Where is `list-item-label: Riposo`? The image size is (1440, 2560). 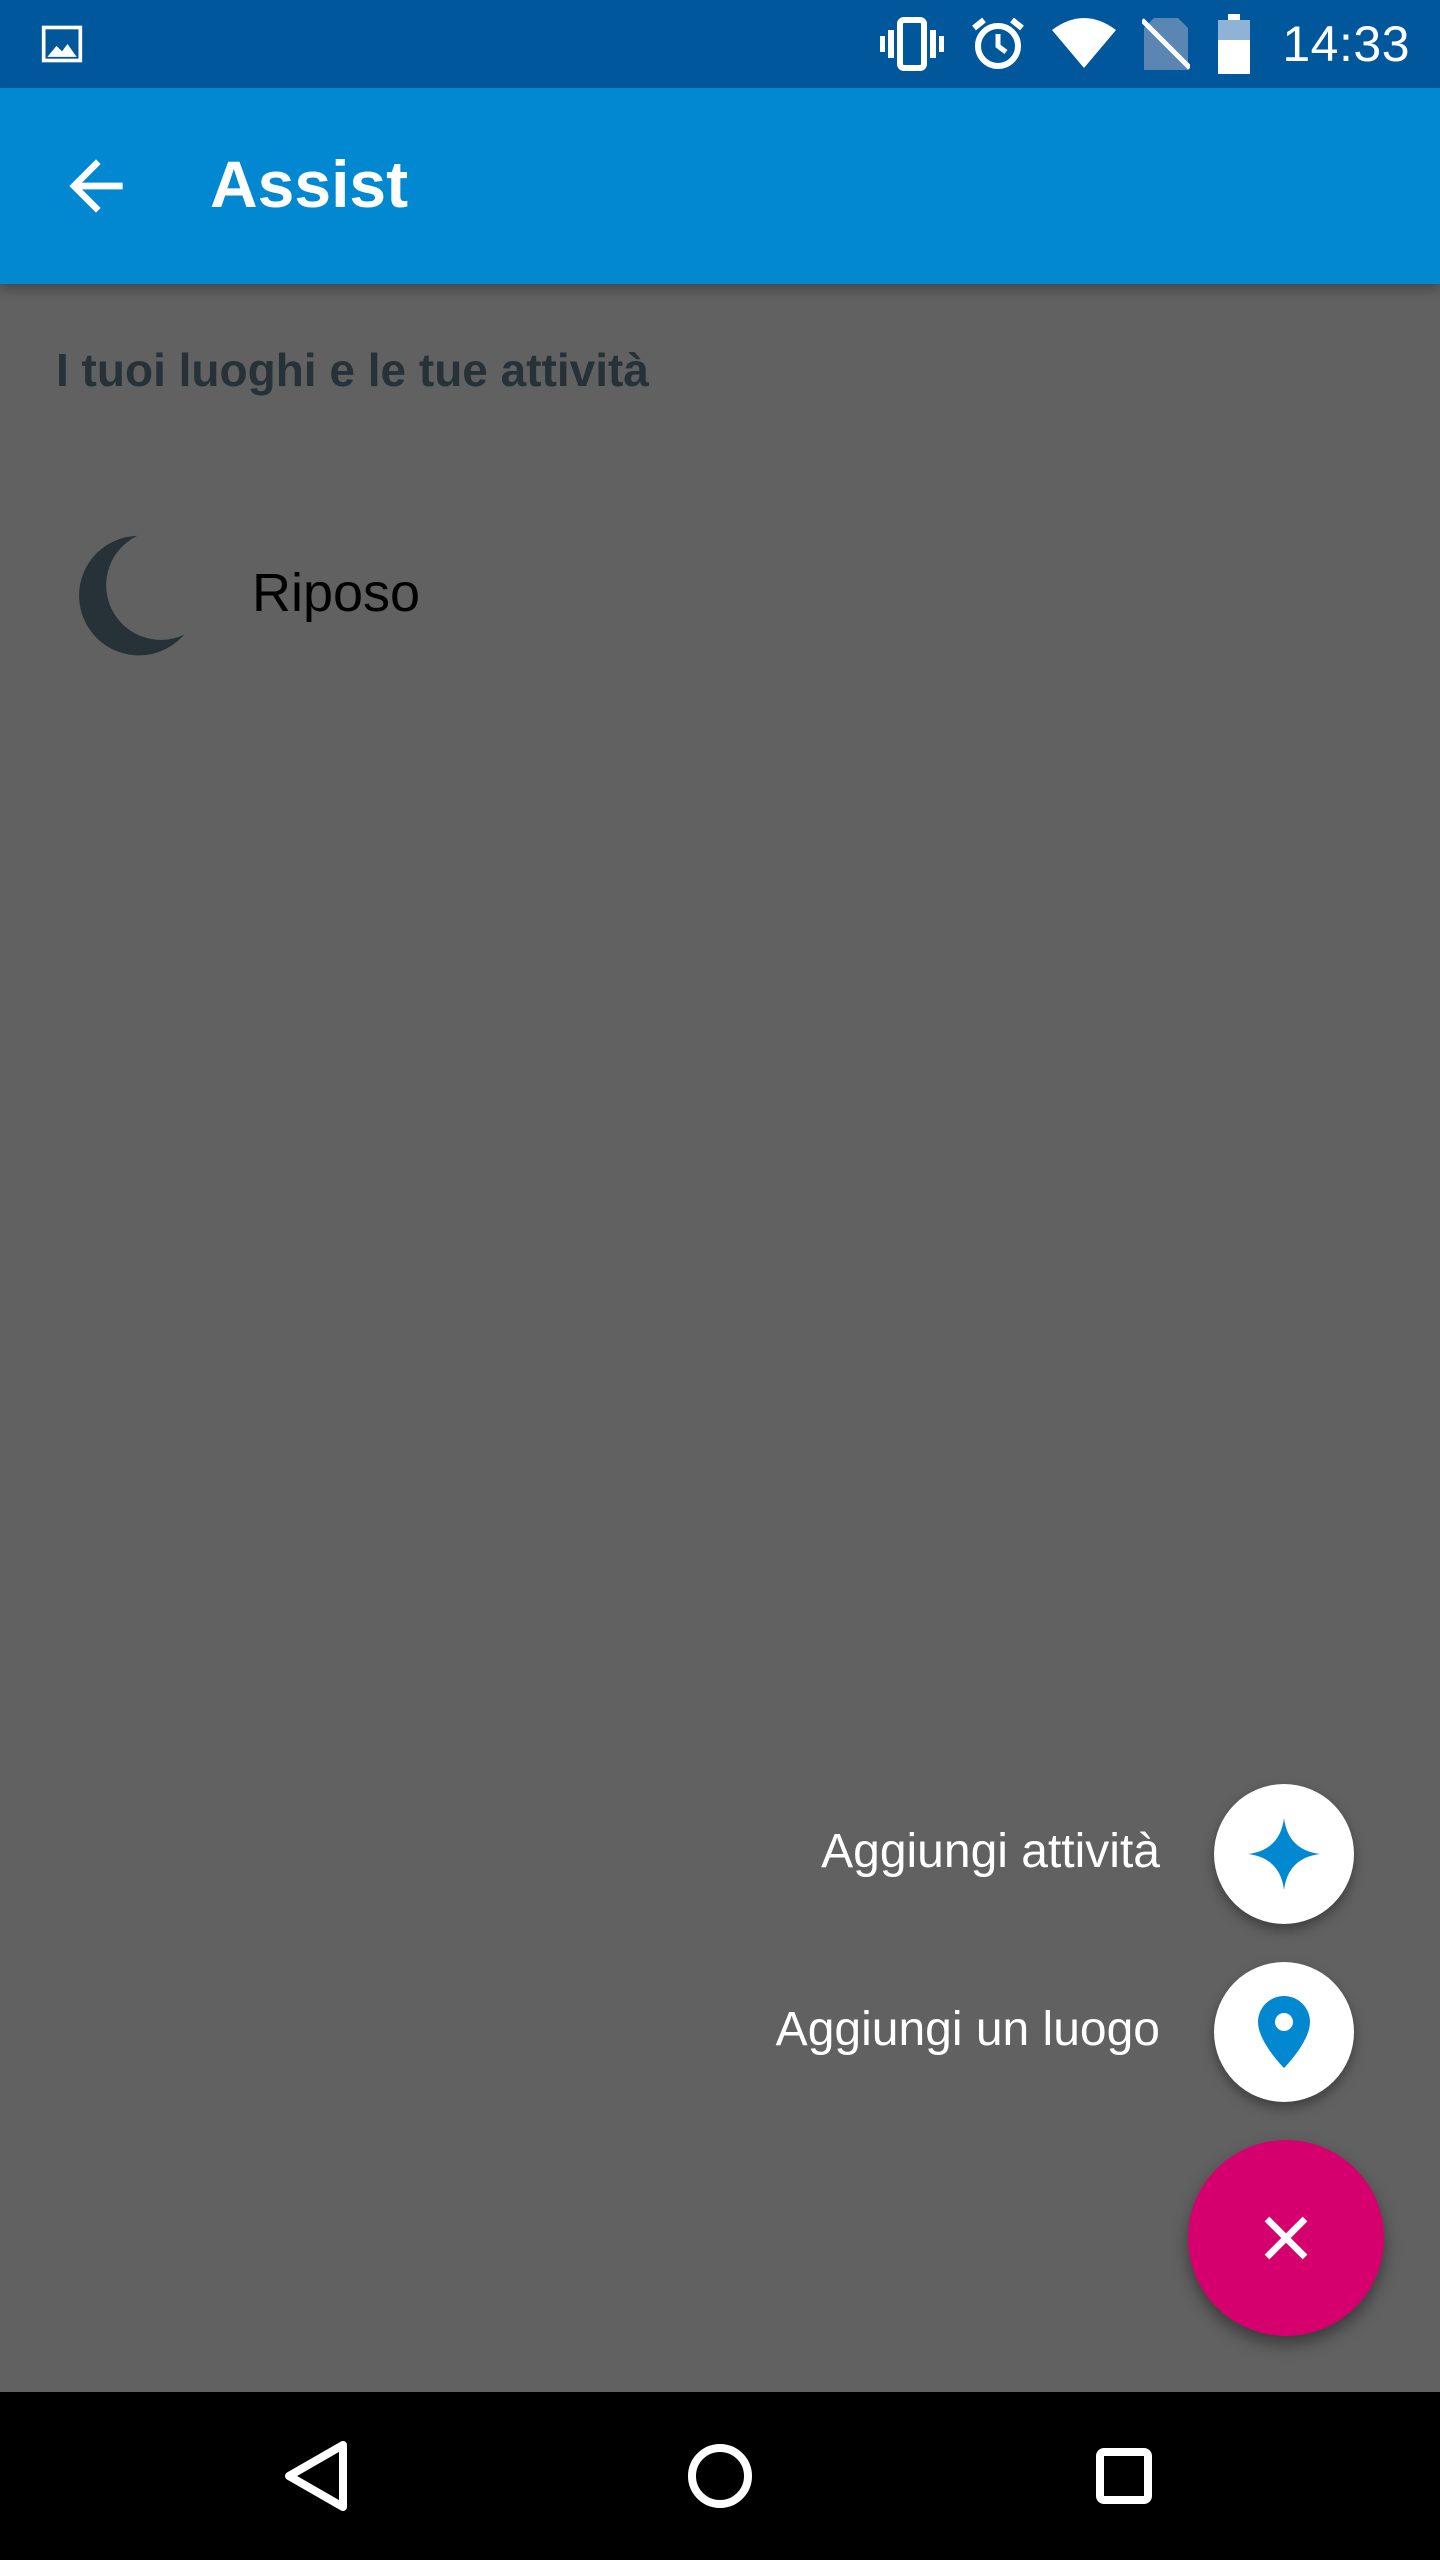
list-item-label: Riposo is located at coordinates (336, 593).